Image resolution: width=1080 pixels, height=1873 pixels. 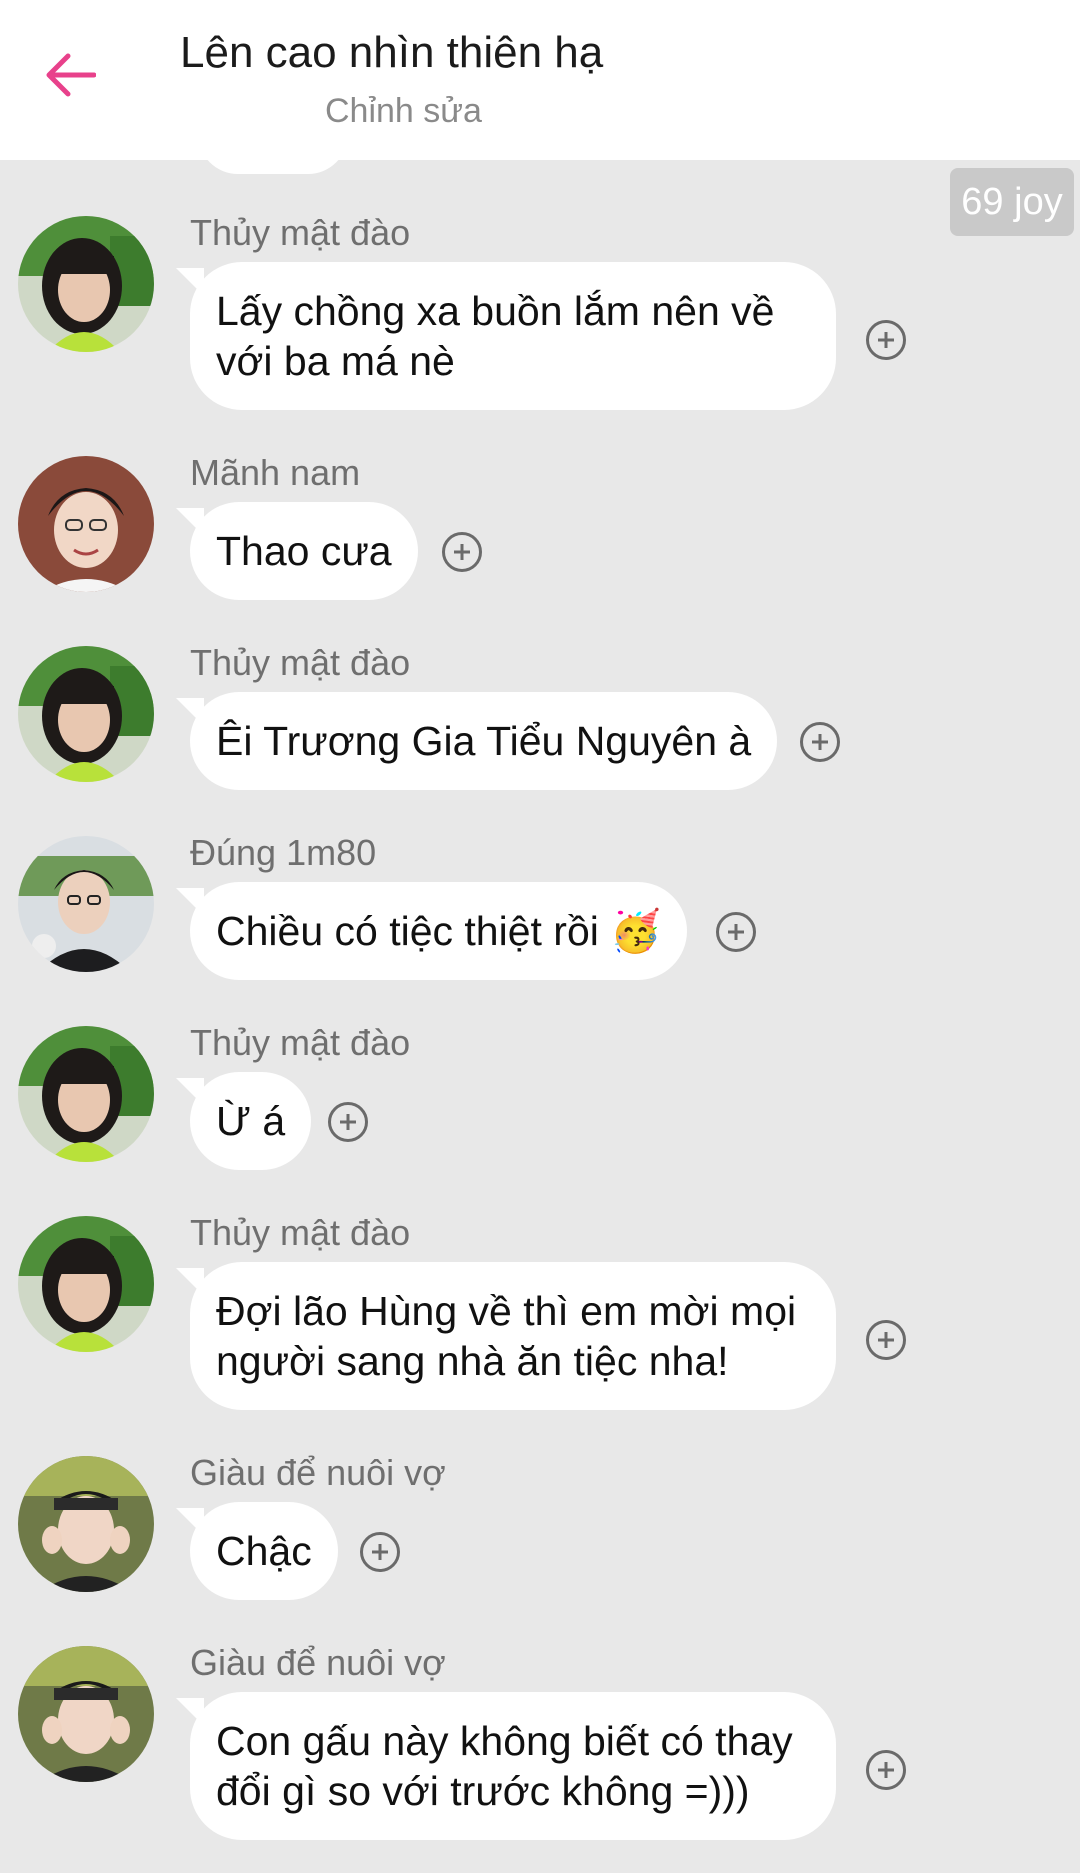 I want to click on chat-header: Lên cao nhìn thiên hạ Chỉnh sửa, so click(x=540, y=80).